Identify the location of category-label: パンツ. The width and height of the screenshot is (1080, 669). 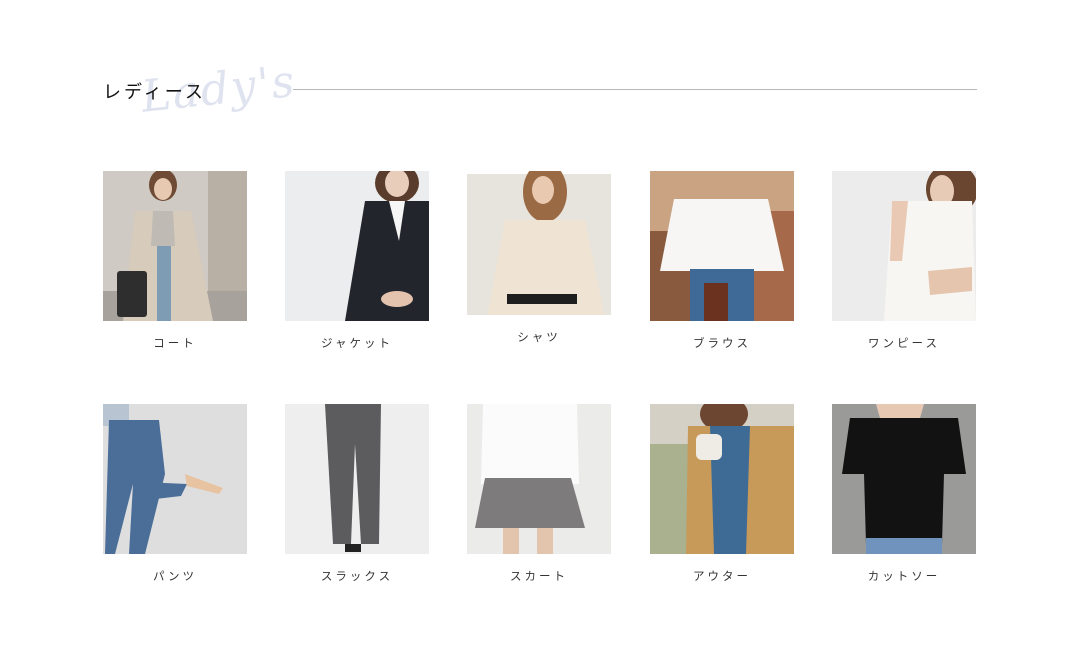
(175, 576).